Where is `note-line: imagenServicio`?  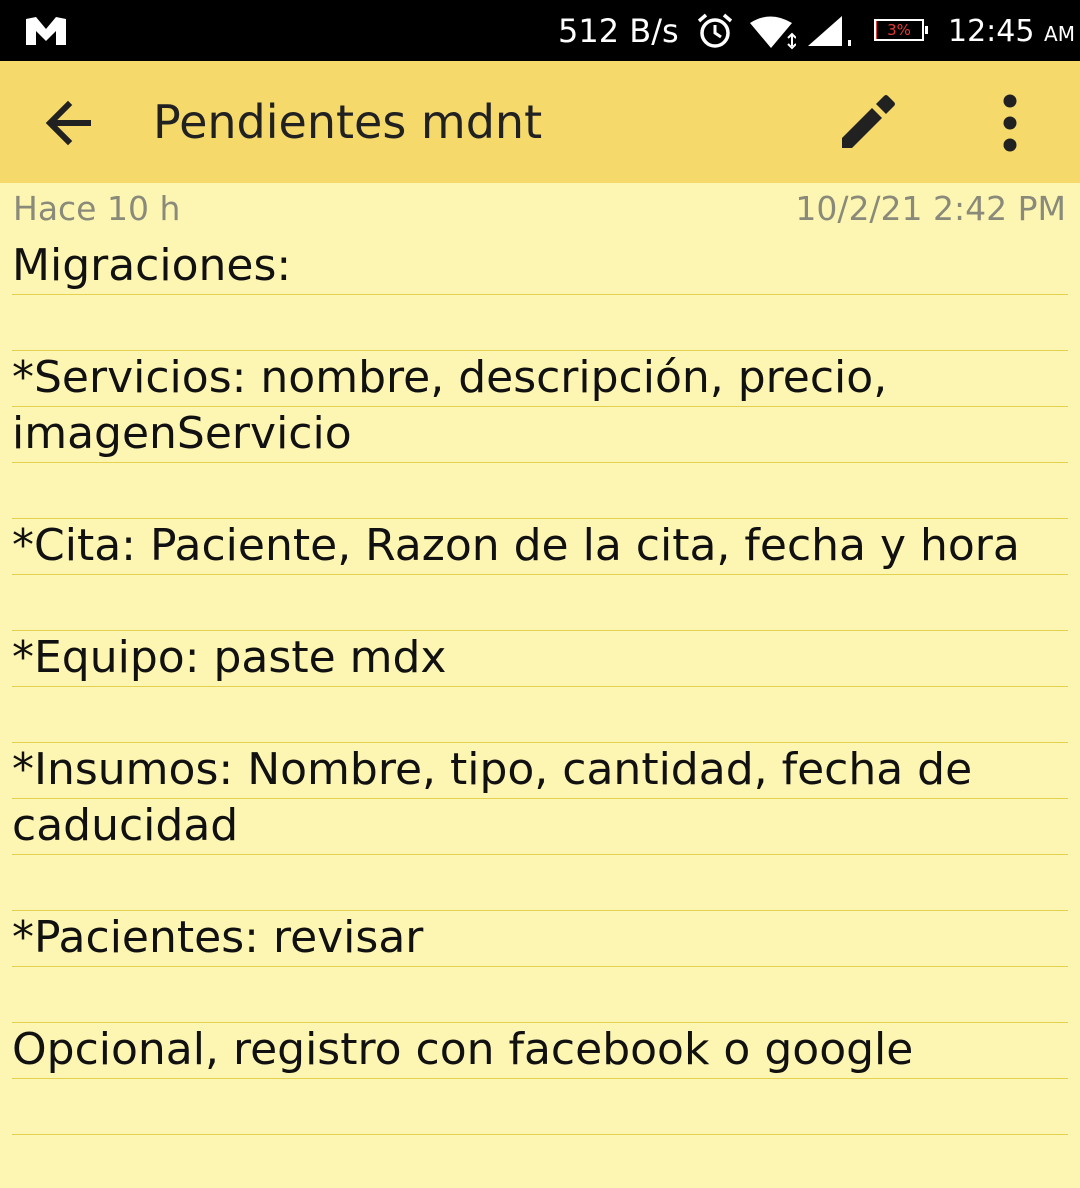 note-line: imagenServicio is located at coordinates (182, 433).